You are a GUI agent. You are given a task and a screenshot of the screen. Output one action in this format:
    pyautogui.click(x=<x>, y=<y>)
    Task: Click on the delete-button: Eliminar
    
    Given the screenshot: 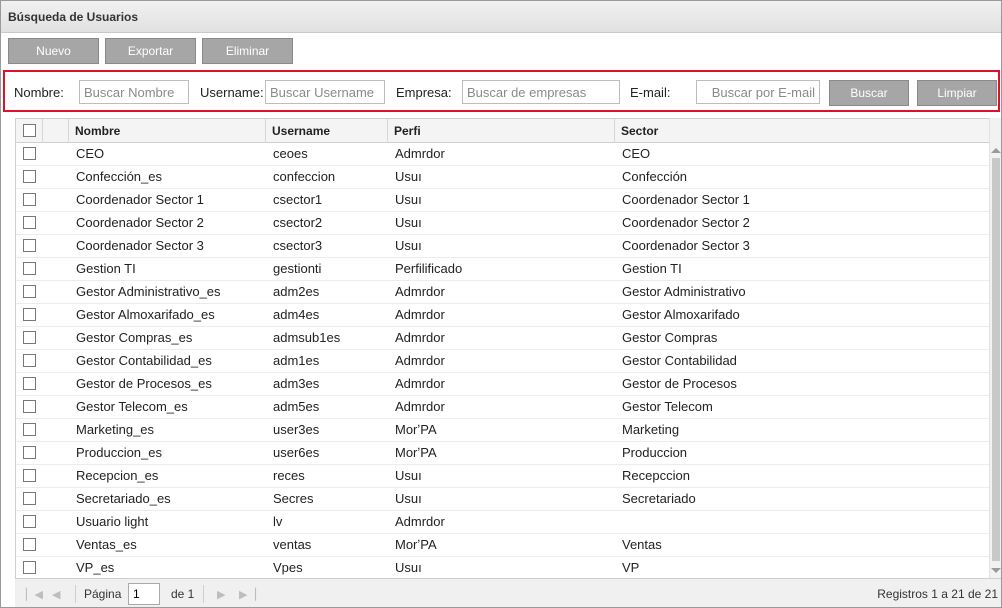 What is the action you would take?
    pyautogui.click(x=247, y=51)
    